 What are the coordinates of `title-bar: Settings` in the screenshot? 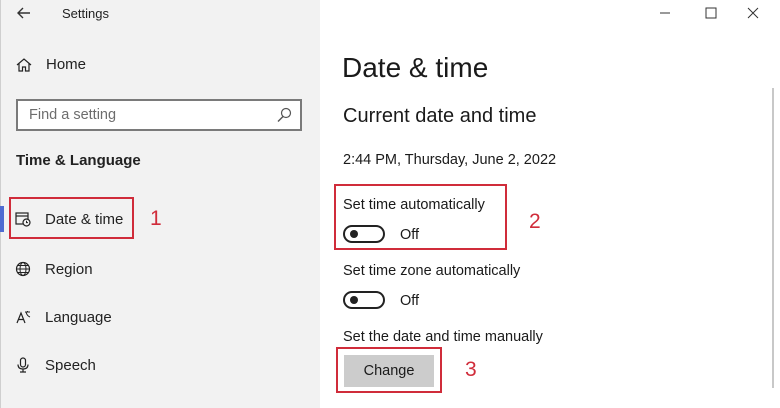 It's located at (390, 14).